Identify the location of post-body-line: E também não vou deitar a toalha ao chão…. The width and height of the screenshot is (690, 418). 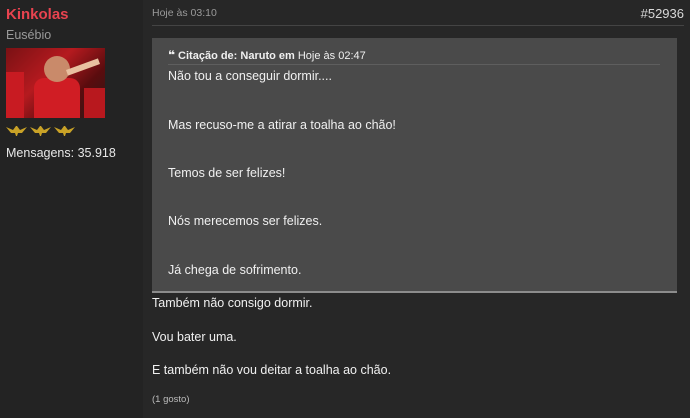
(272, 370).